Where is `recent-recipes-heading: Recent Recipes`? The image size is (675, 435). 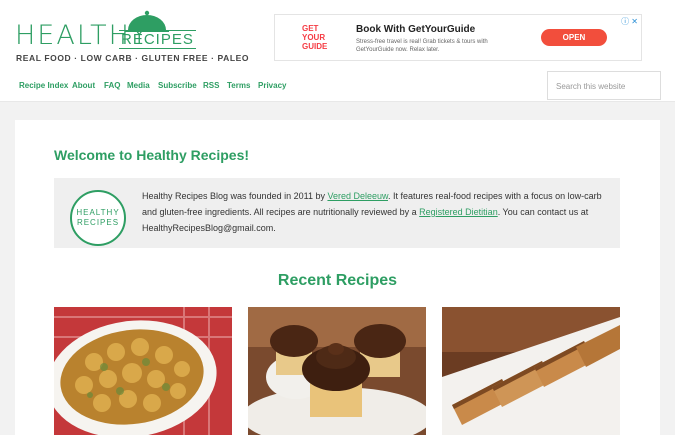 recent-recipes-heading: Recent Recipes is located at coordinates (337, 280).